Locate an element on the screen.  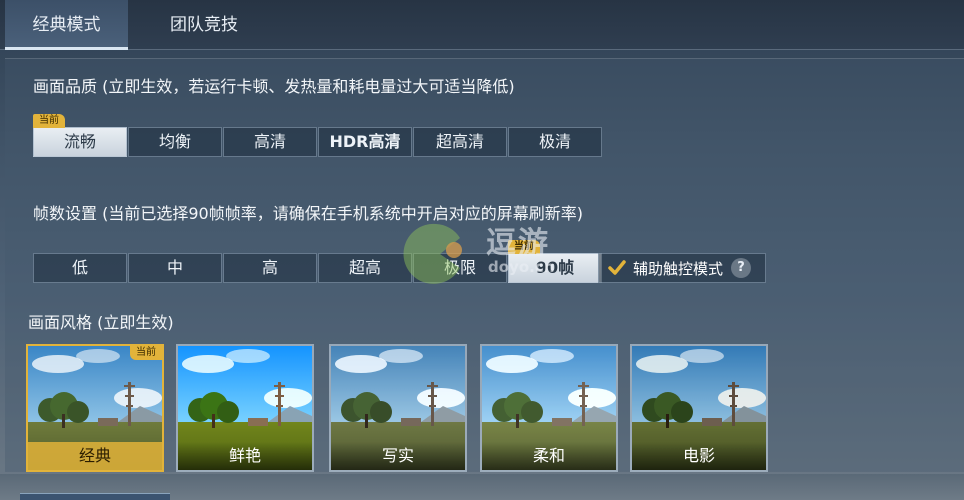
option-label: HDR高清 is located at coordinates (365, 141).